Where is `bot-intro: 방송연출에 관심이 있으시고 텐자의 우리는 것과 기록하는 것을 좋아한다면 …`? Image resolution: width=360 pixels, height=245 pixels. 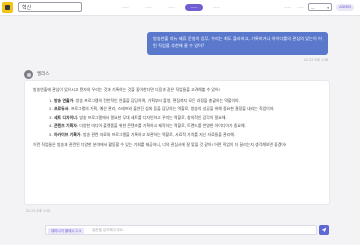 bot-intro: 방송연출에 관심이 있으시고 텐자의 우리는 것과 기록하는 것을 좋아한다면 … is located at coordinates (127, 89).